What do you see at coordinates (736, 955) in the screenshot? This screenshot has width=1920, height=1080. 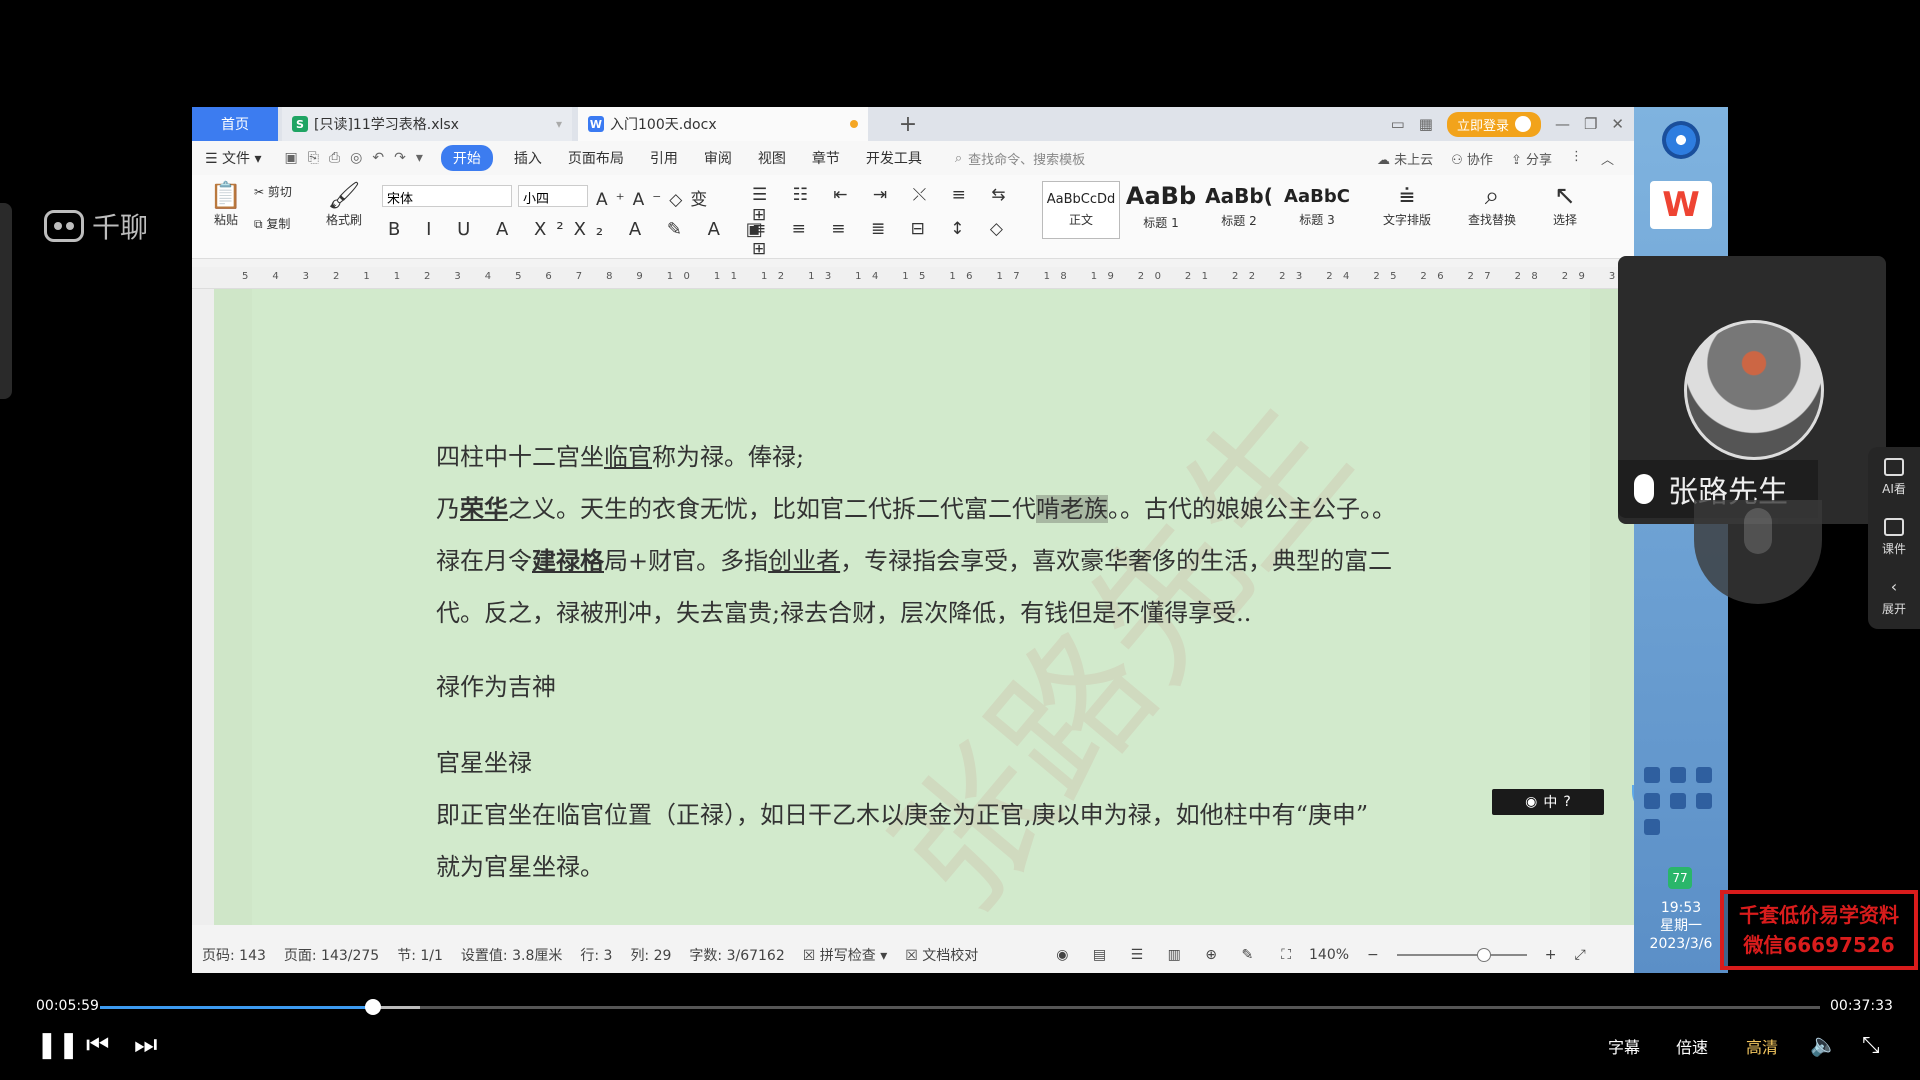 I see `status-word-count: 字数: 3/67162` at bounding box center [736, 955].